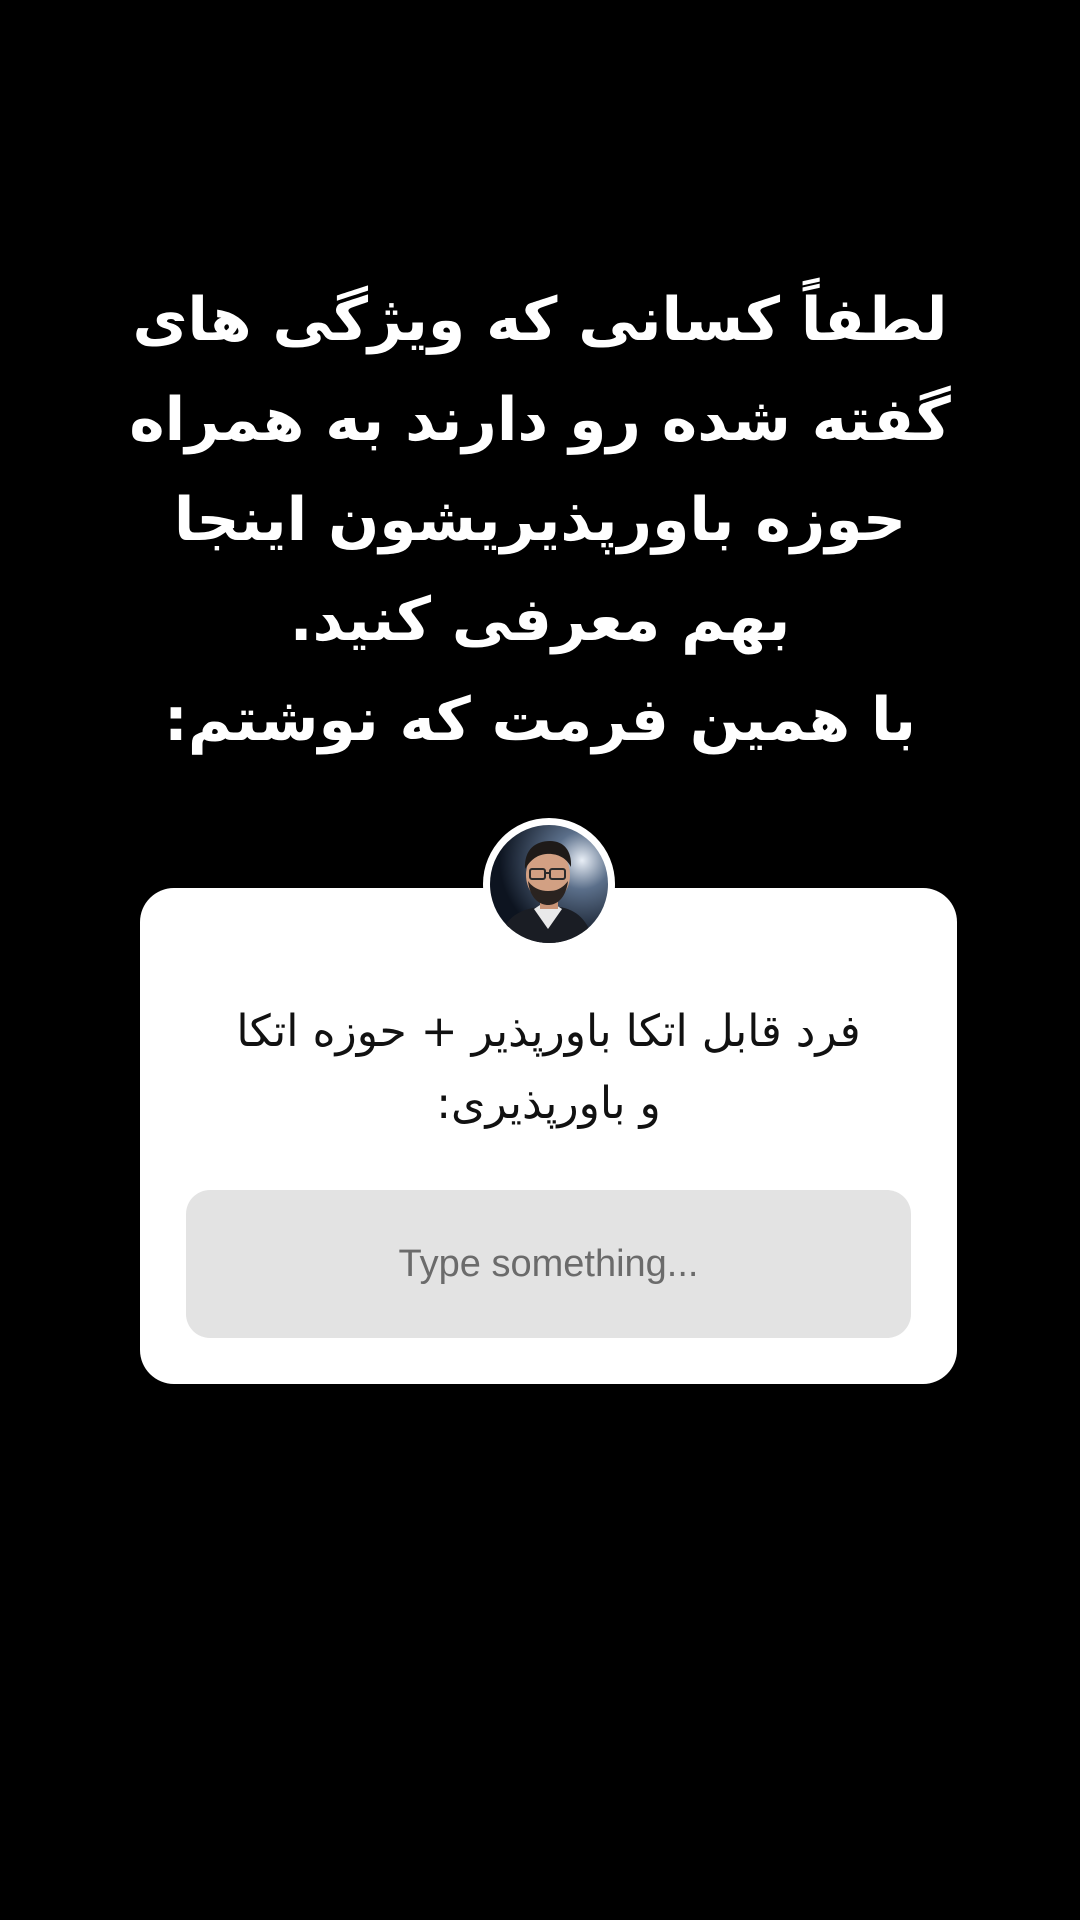 The width and height of the screenshot is (1080, 1920). I want to click on headline-line: حوزه باورپذیریشون اینجا, so click(540, 520).